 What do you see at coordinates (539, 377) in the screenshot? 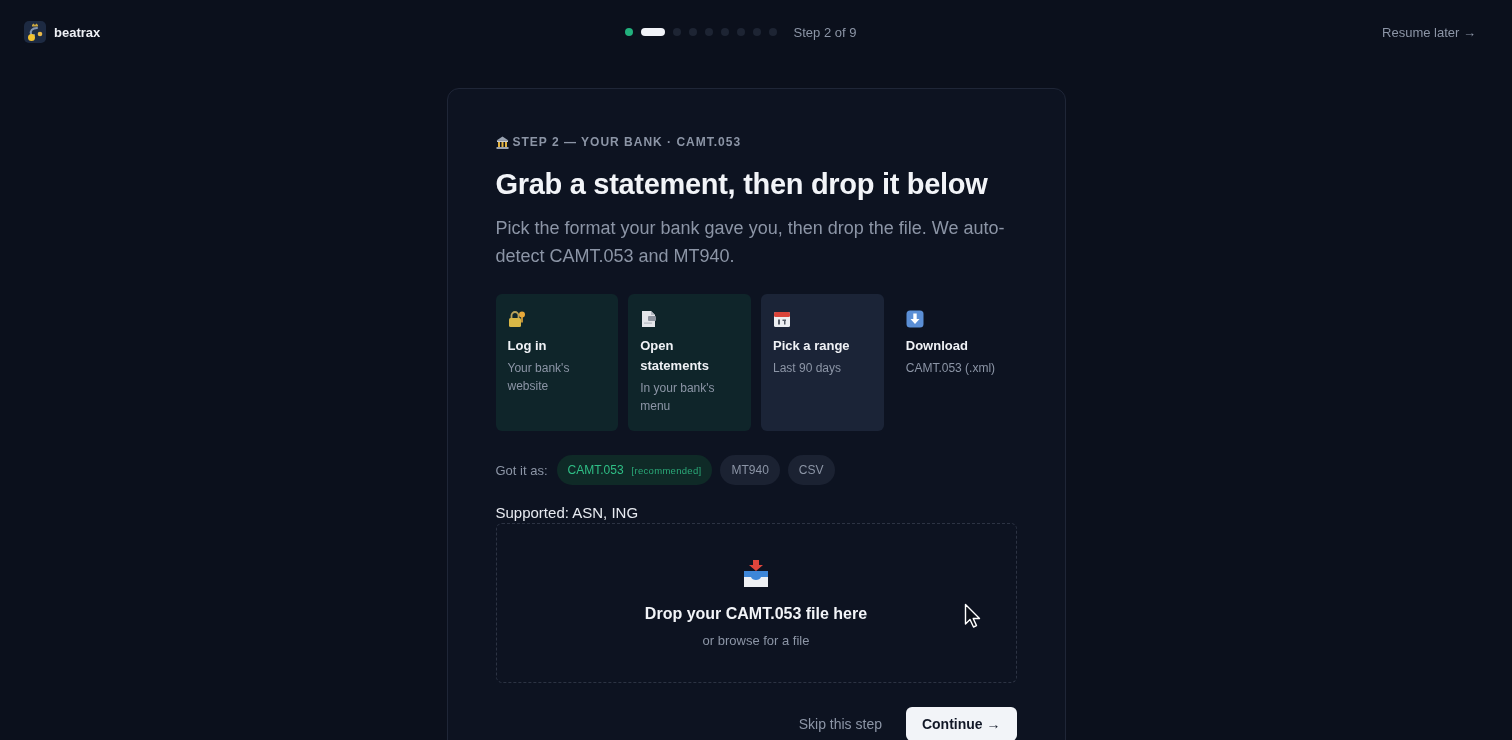
I see `step-detail: Your bank's website` at bounding box center [539, 377].